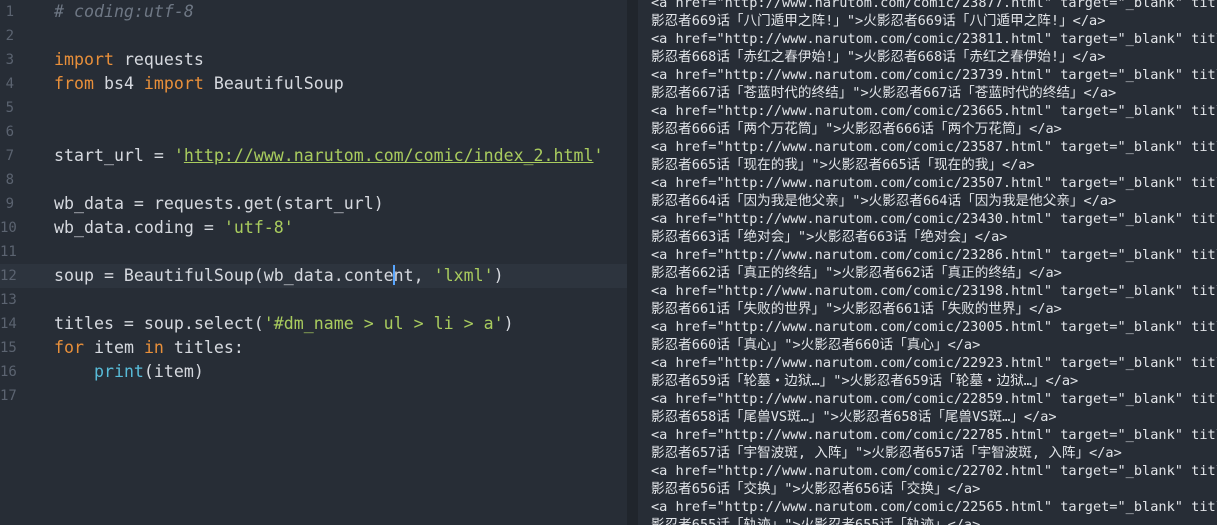 The width and height of the screenshot is (1217, 525). What do you see at coordinates (854, 417) in the screenshot?
I see `output-line: 影忍者658话「尾兽VS斑…」">火影忍者658话「尾兽VS斑…」</a>` at bounding box center [854, 417].